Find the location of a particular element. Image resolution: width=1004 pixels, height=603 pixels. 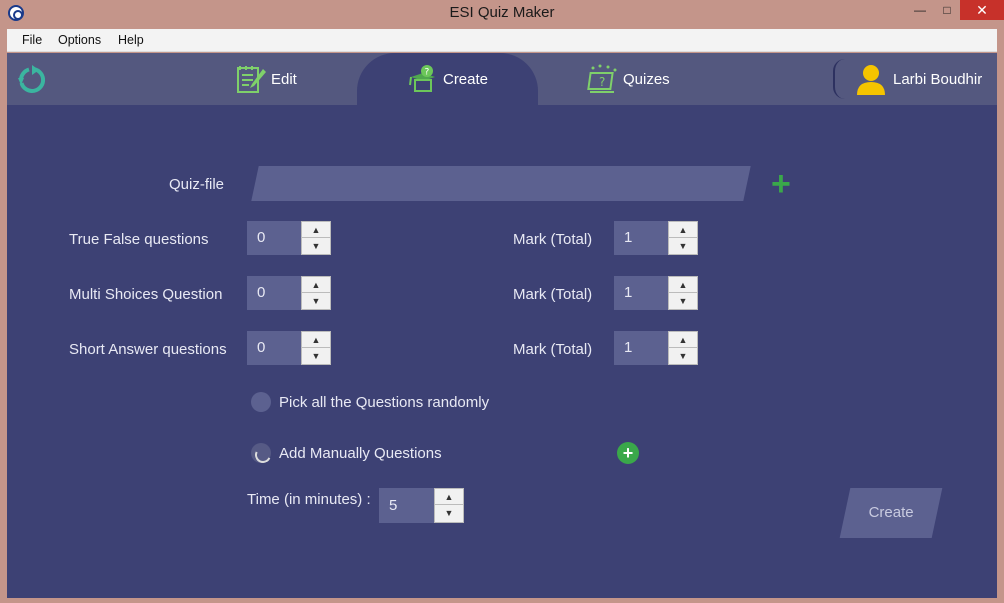

minimize-button: — is located at coordinates (920, 10).